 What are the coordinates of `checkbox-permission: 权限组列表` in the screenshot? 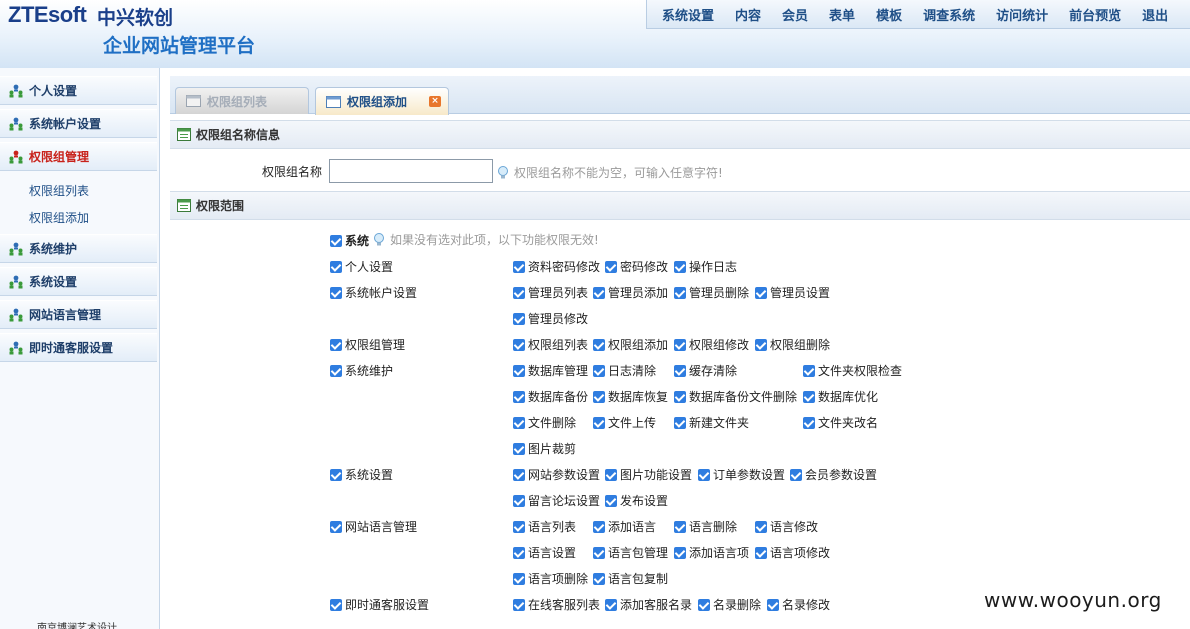 It's located at (550, 344).